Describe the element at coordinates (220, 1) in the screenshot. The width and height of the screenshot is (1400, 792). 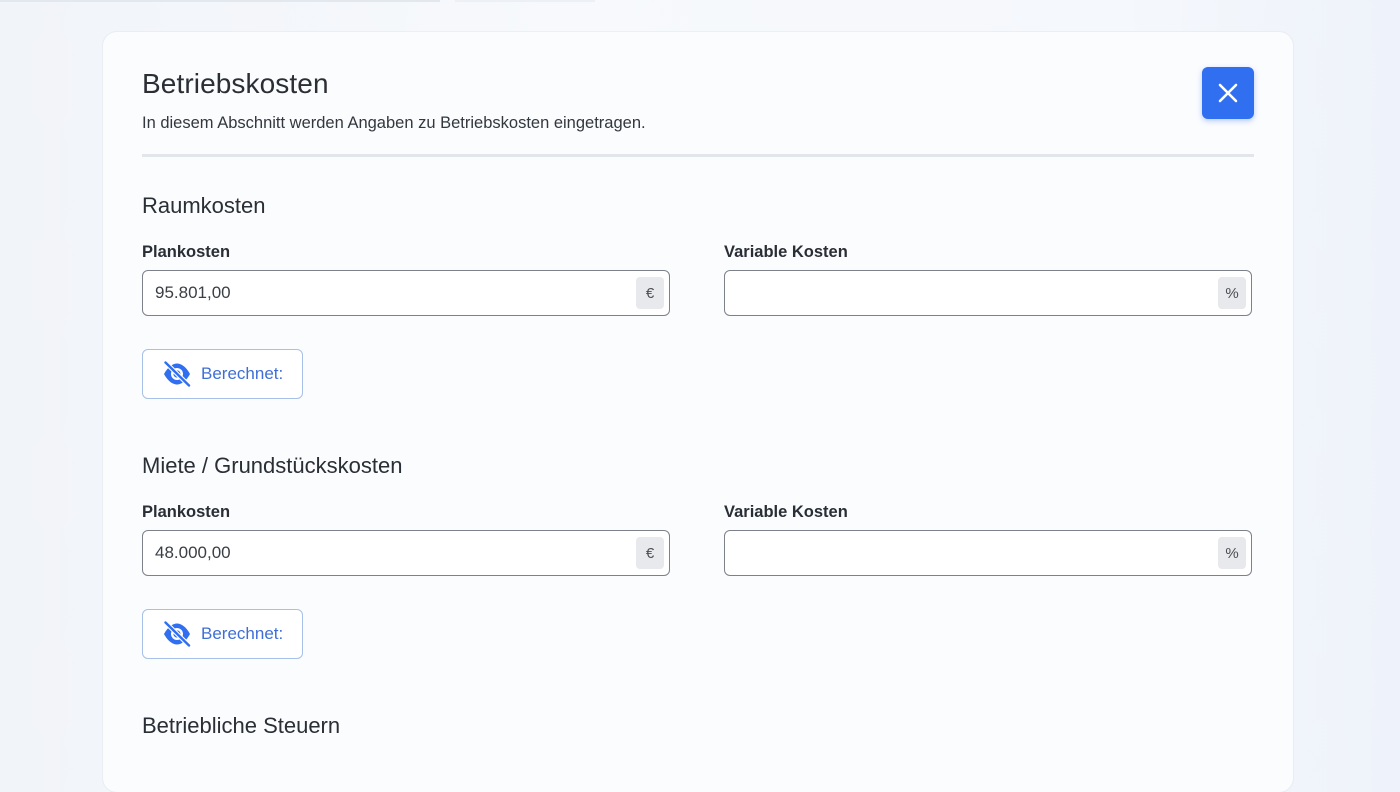
I see `top-edge-line` at that location.